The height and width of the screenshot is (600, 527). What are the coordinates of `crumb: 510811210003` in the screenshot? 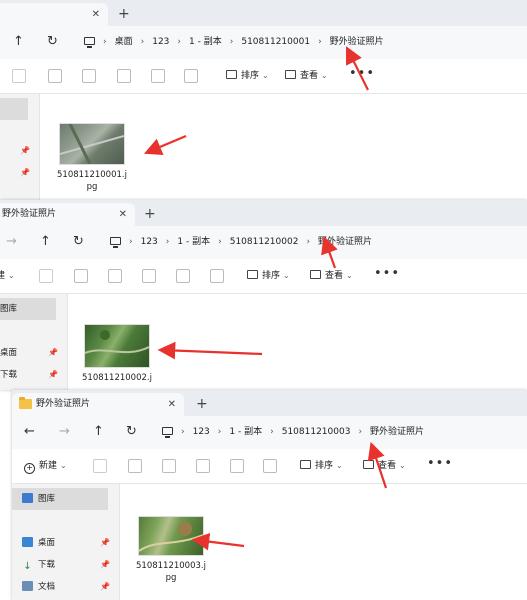 It's located at (316, 432).